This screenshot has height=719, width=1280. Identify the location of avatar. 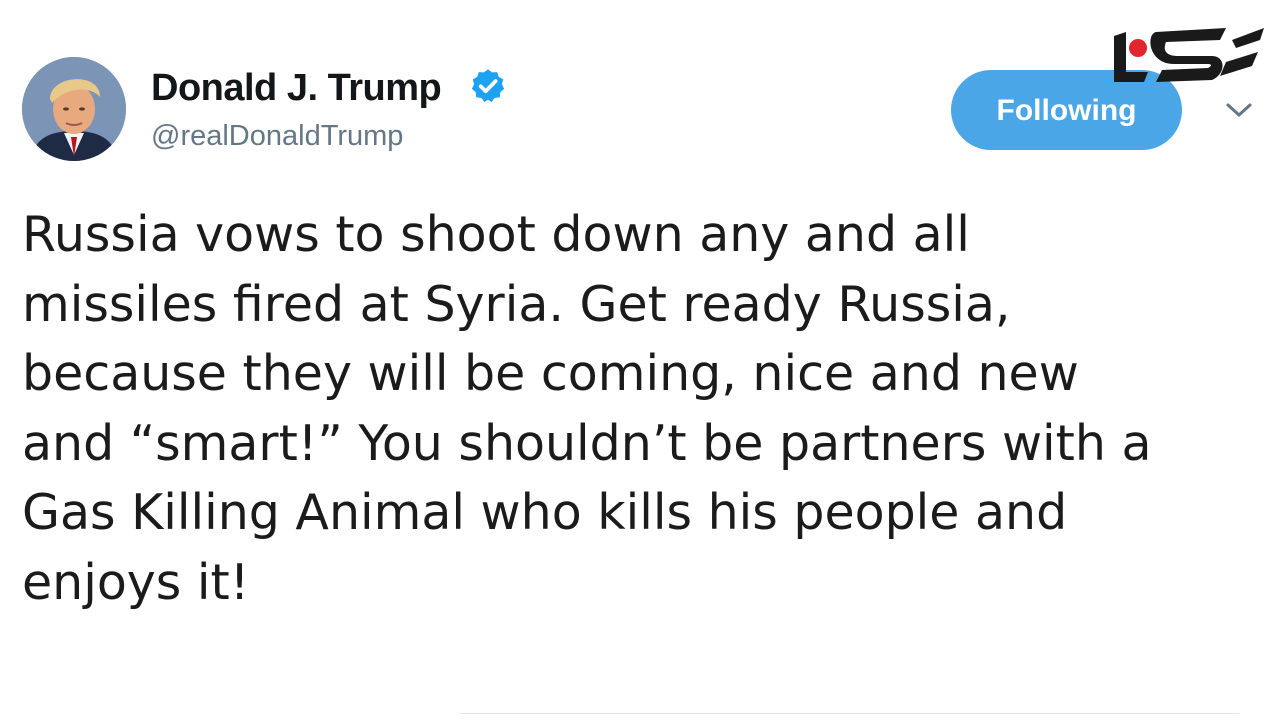
(74, 109).